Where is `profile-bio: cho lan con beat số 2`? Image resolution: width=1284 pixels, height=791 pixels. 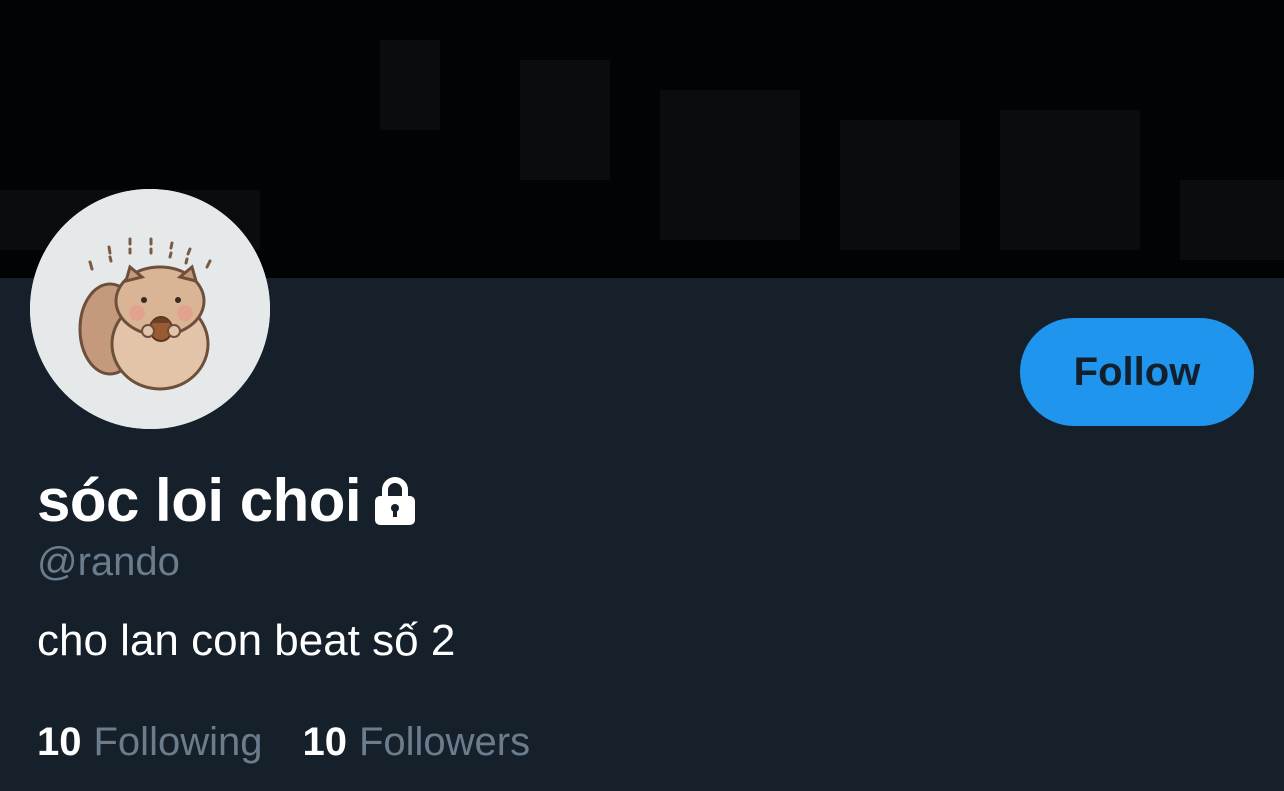
profile-bio: cho lan con beat số 2 is located at coordinates (246, 640).